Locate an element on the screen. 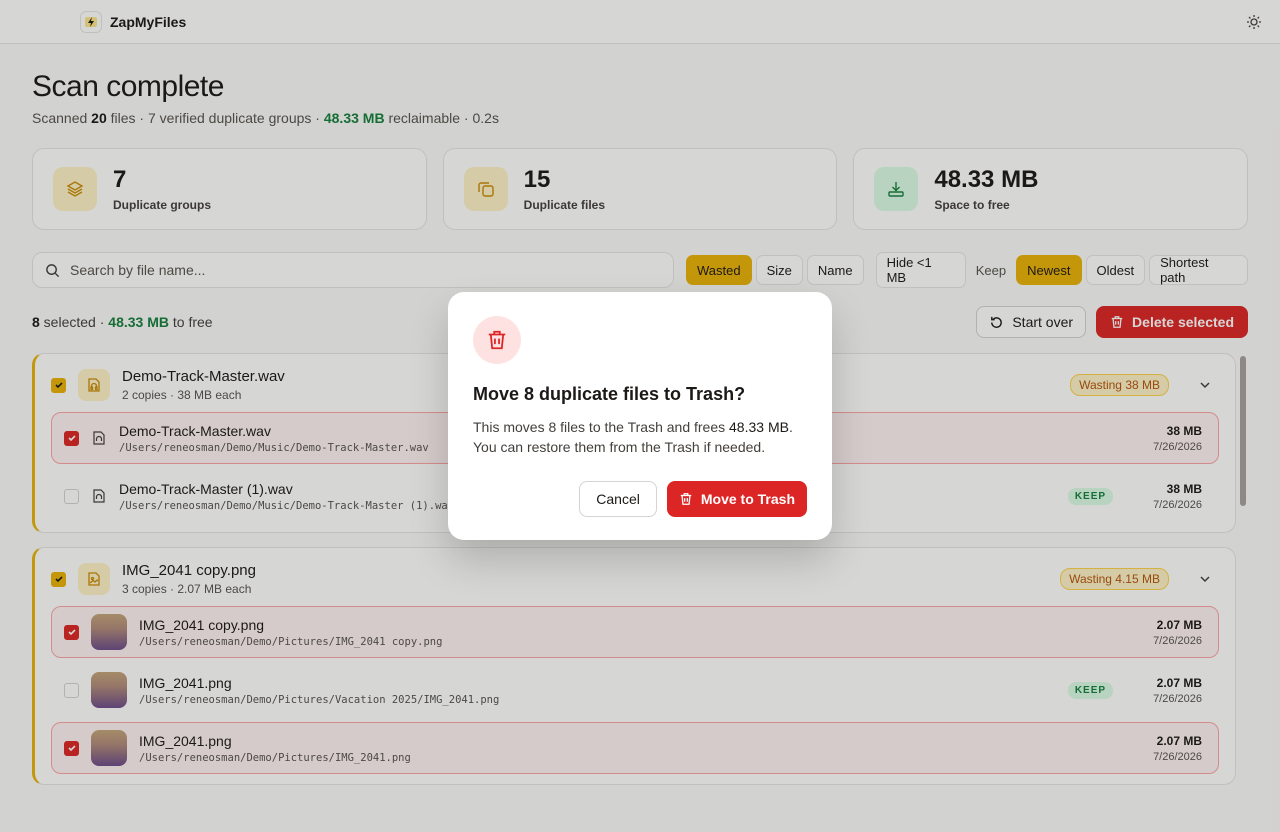 This screenshot has width=1280, height=832. dialog-title: Move 8 duplicate files to Trash? is located at coordinates (609, 394).